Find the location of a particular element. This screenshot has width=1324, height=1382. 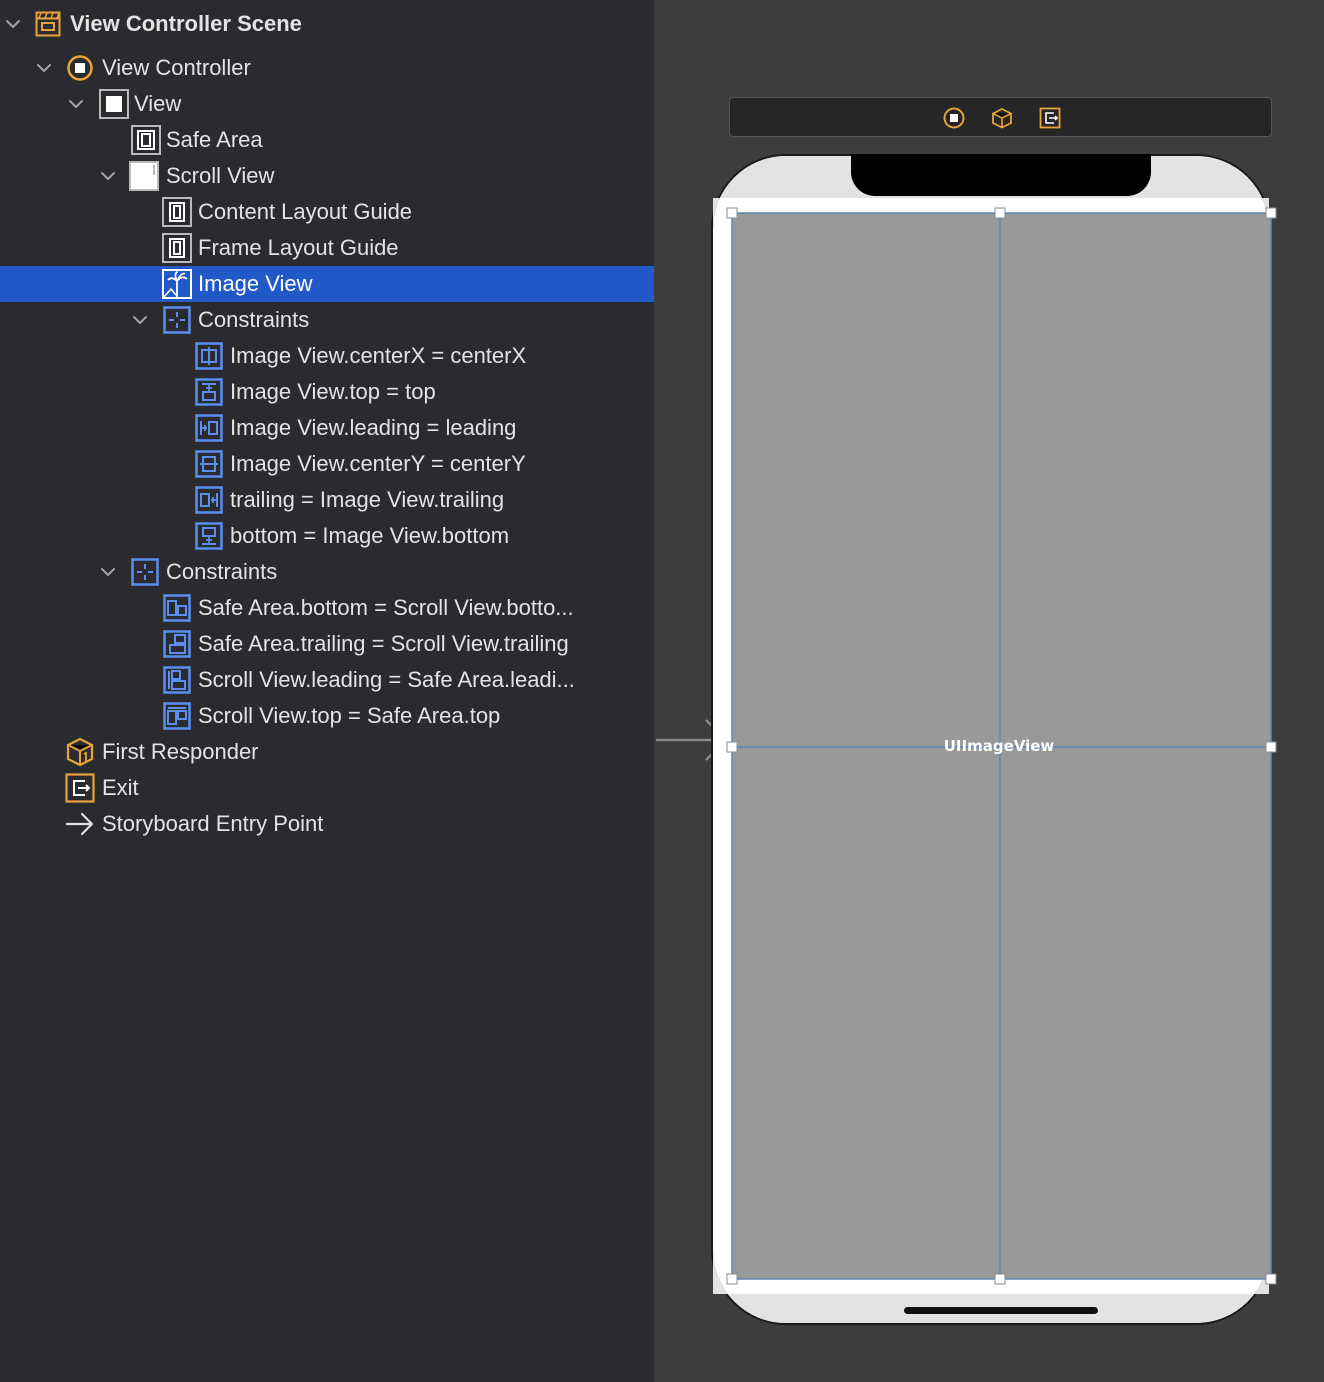

scene-icon is located at coordinates (48, 24).